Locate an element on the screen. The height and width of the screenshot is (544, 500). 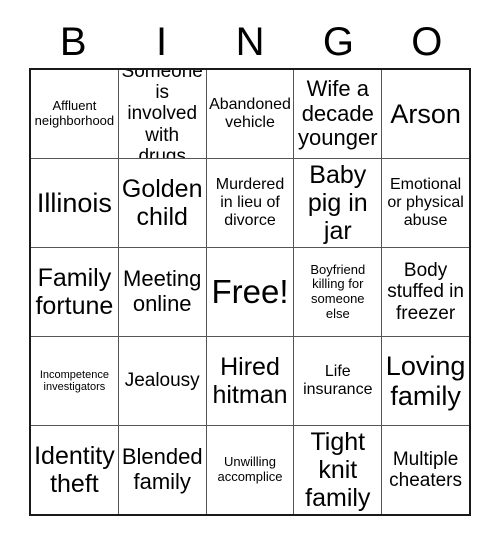
bingo-cell: Identity theft is located at coordinates (74, 470).